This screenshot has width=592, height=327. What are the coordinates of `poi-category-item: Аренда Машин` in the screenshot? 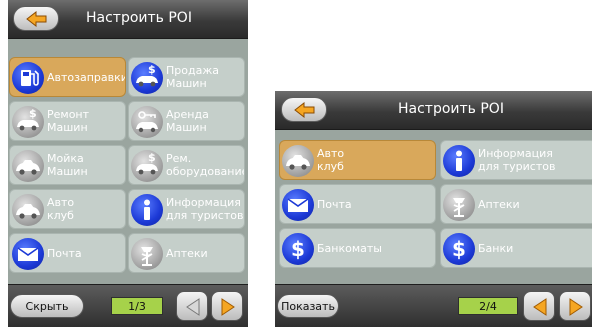 It's located at (186, 121).